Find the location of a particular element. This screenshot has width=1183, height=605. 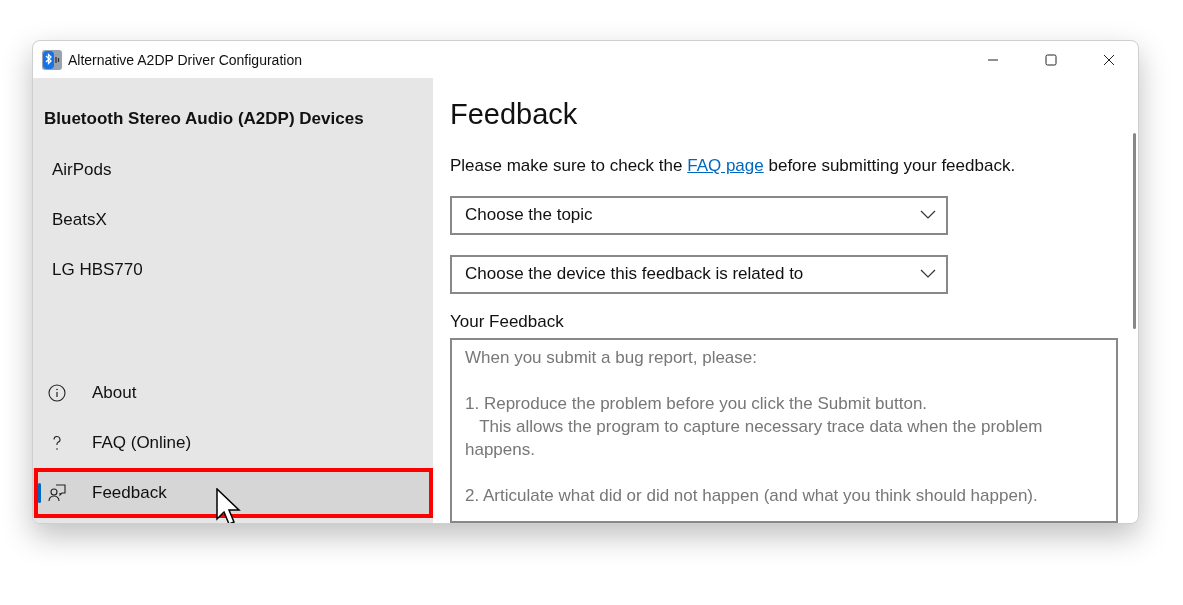

sidebar-heading: Bluetooth Stereo Audio (A2DP) Devices is located at coordinates (204, 119).